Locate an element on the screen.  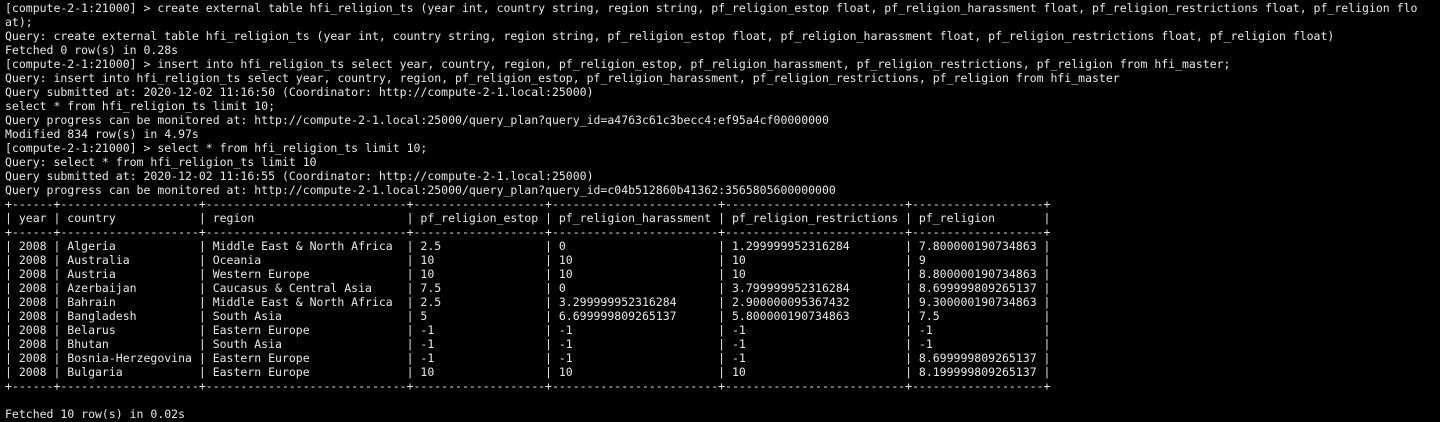
terminal-line-fetched-create: Fetched 0 row(s) in 0.28s is located at coordinates (92, 50).